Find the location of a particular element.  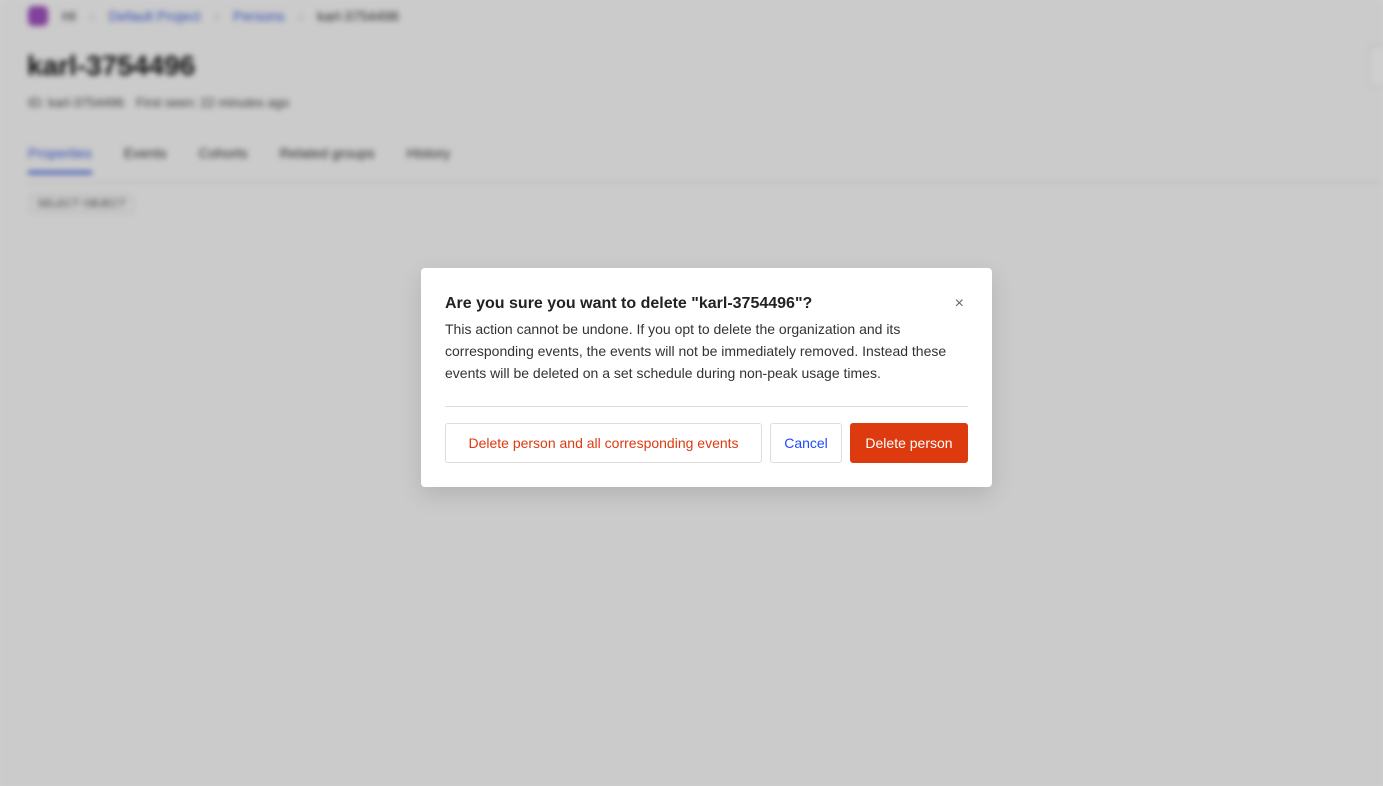

cancel-button: Cancel is located at coordinates (806, 443).